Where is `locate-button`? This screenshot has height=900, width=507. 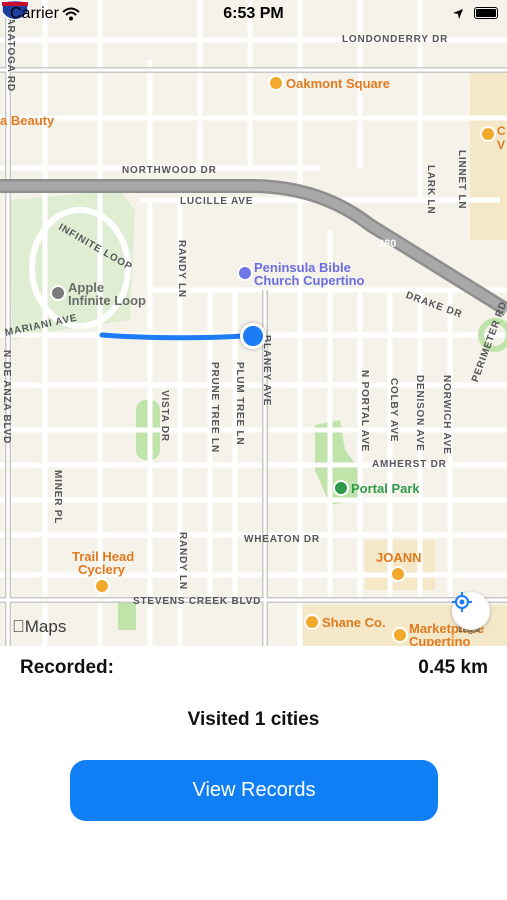
locate-button is located at coordinates (471, 611).